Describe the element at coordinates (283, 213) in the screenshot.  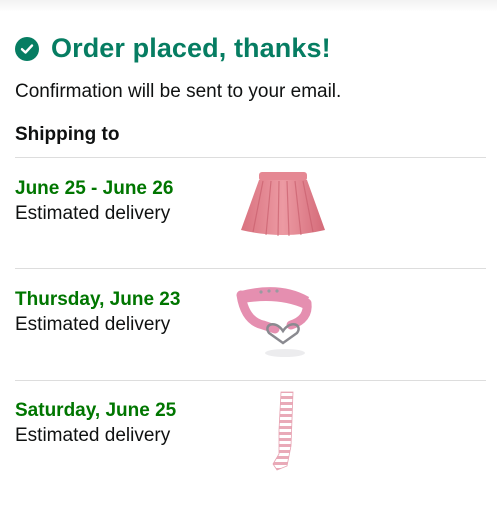
I see `pink-pleated-skirt-image` at that location.